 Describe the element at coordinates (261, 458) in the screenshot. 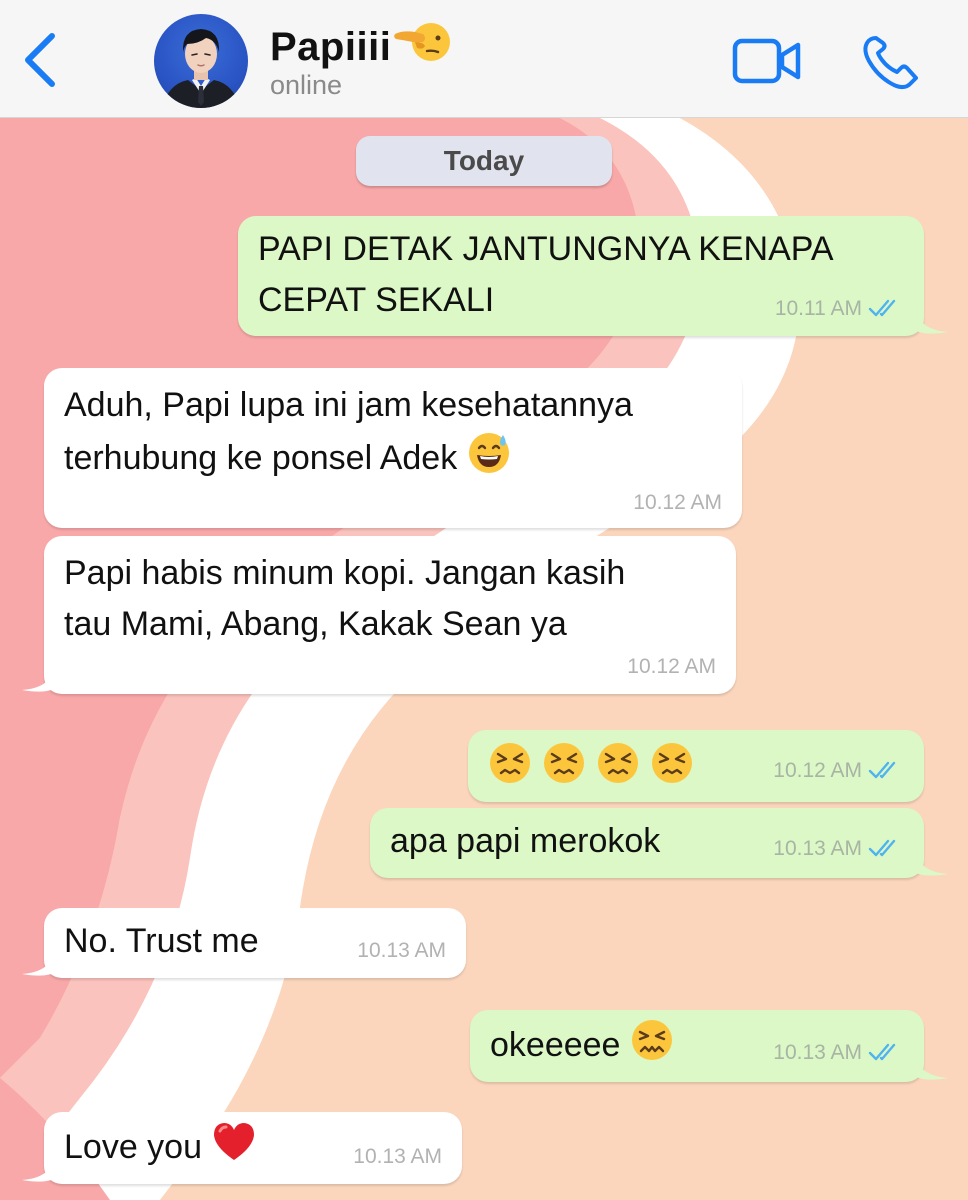

I see `message-line-text: terhubung ke ponsel Adek` at that location.